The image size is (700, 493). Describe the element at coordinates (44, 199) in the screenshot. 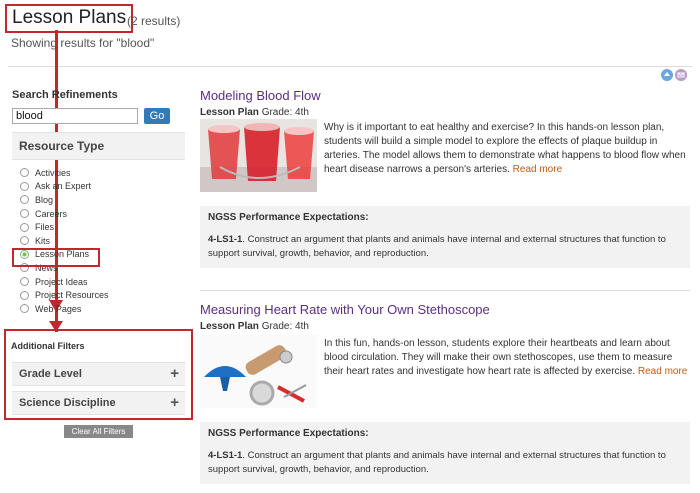

I see `resource-type-label: Blog` at that location.